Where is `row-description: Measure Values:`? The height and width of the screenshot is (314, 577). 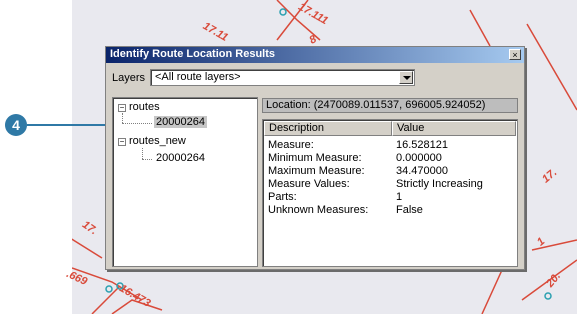 row-description: Measure Values: is located at coordinates (309, 184).